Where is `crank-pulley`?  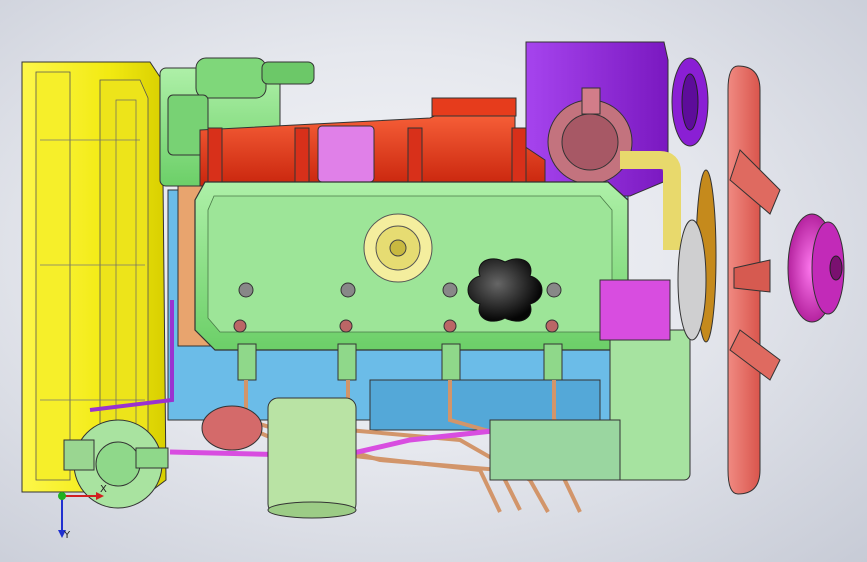
crank-pulley is located at coordinates (697, 256).